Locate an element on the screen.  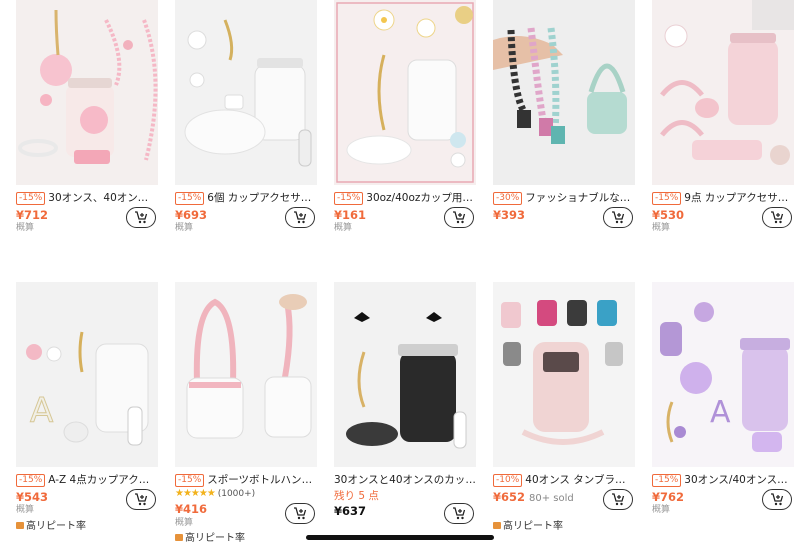
product-price: ¥652 80+ sold is located at coordinates (533, 497).